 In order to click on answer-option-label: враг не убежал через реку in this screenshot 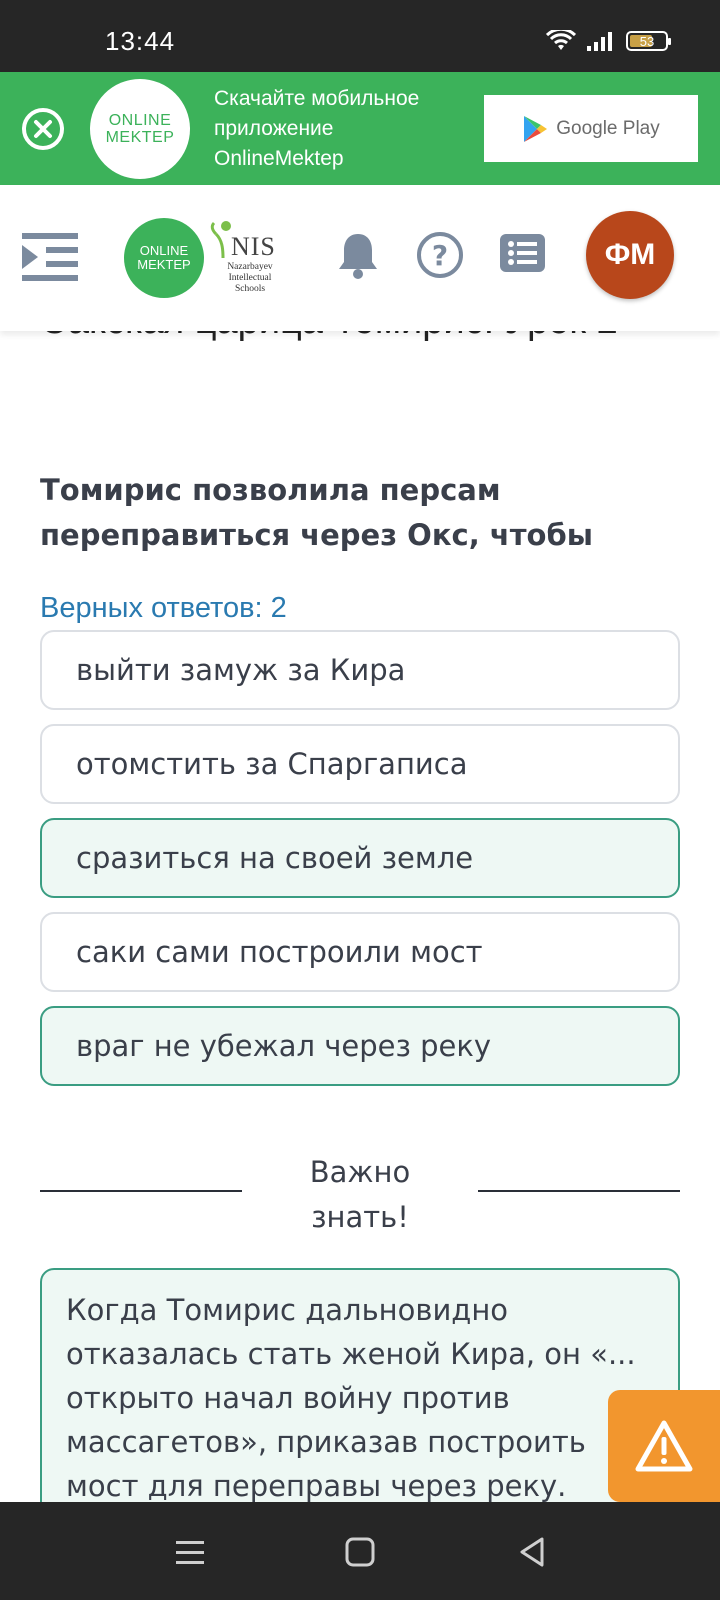, I will do `click(284, 1046)`.